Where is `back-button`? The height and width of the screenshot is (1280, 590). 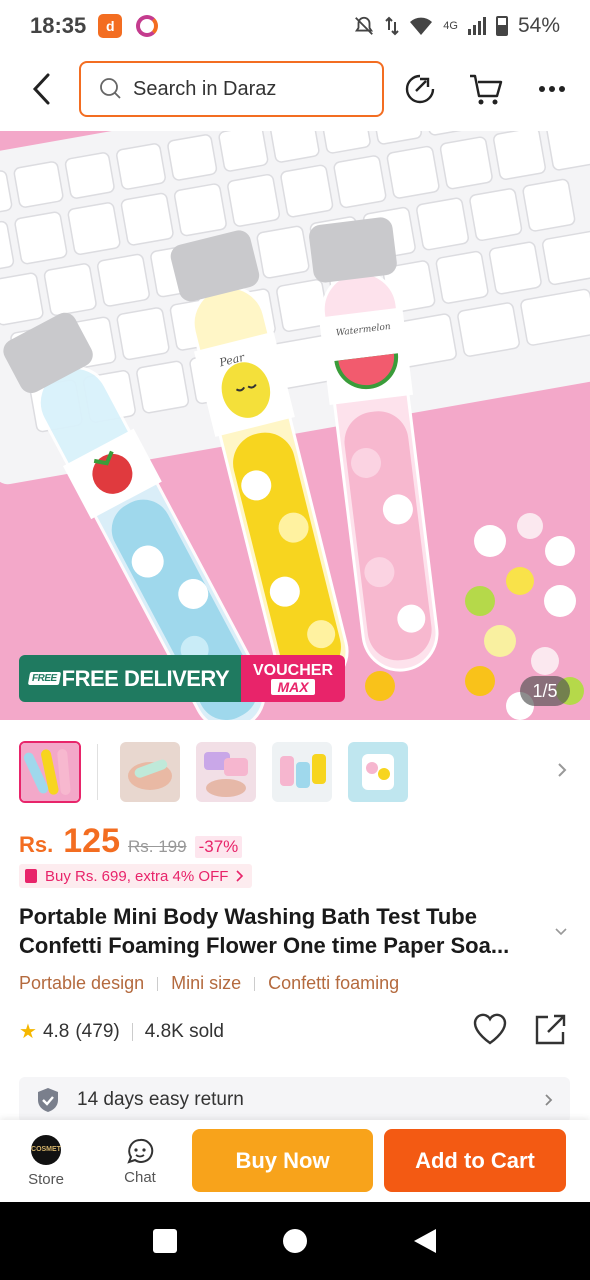
back-button is located at coordinates (42, 89).